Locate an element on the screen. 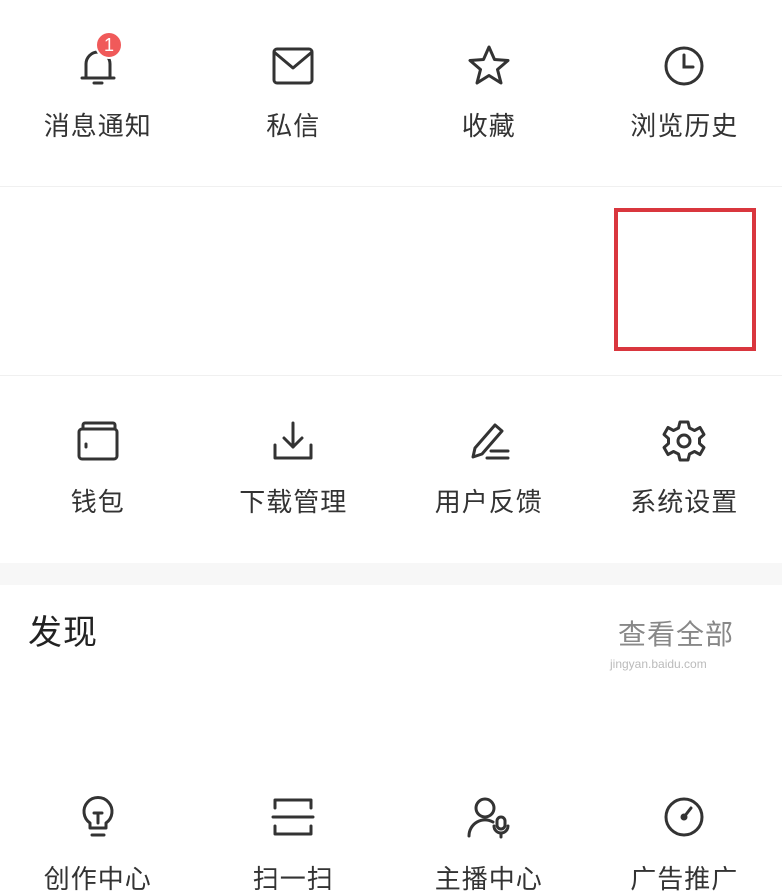  menu-item-wallet: 钱包 is located at coordinates (98, 280).